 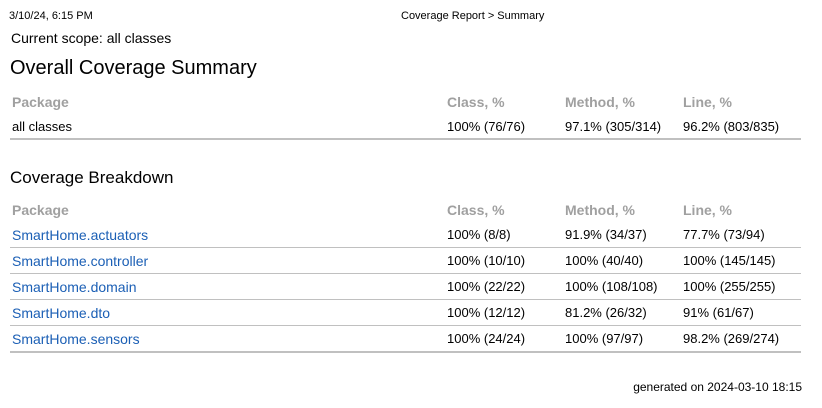 I want to click on package-cell: SmartHome.domain, so click(x=227, y=286).